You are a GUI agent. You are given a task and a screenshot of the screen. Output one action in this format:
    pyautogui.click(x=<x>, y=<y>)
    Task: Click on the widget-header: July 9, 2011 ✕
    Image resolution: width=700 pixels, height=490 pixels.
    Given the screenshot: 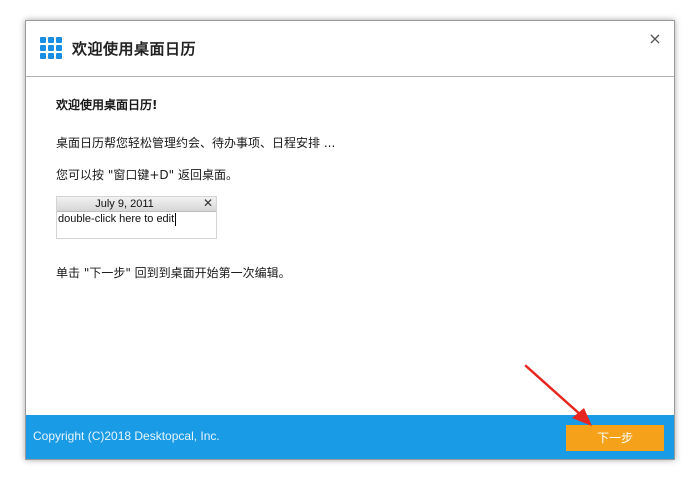 What is the action you would take?
    pyautogui.click(x=136, y=204)
    